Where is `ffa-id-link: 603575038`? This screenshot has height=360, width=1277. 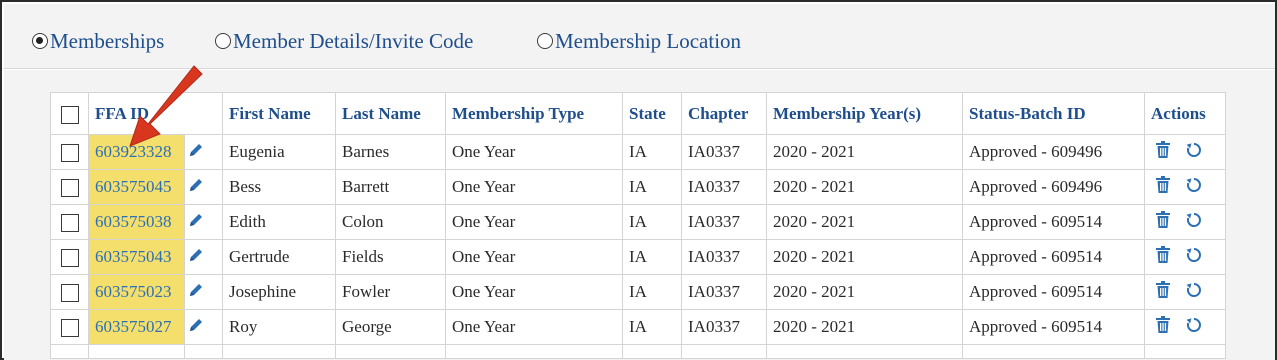
ffa-id-link: 603575038 is located at coordinates (133, 221).